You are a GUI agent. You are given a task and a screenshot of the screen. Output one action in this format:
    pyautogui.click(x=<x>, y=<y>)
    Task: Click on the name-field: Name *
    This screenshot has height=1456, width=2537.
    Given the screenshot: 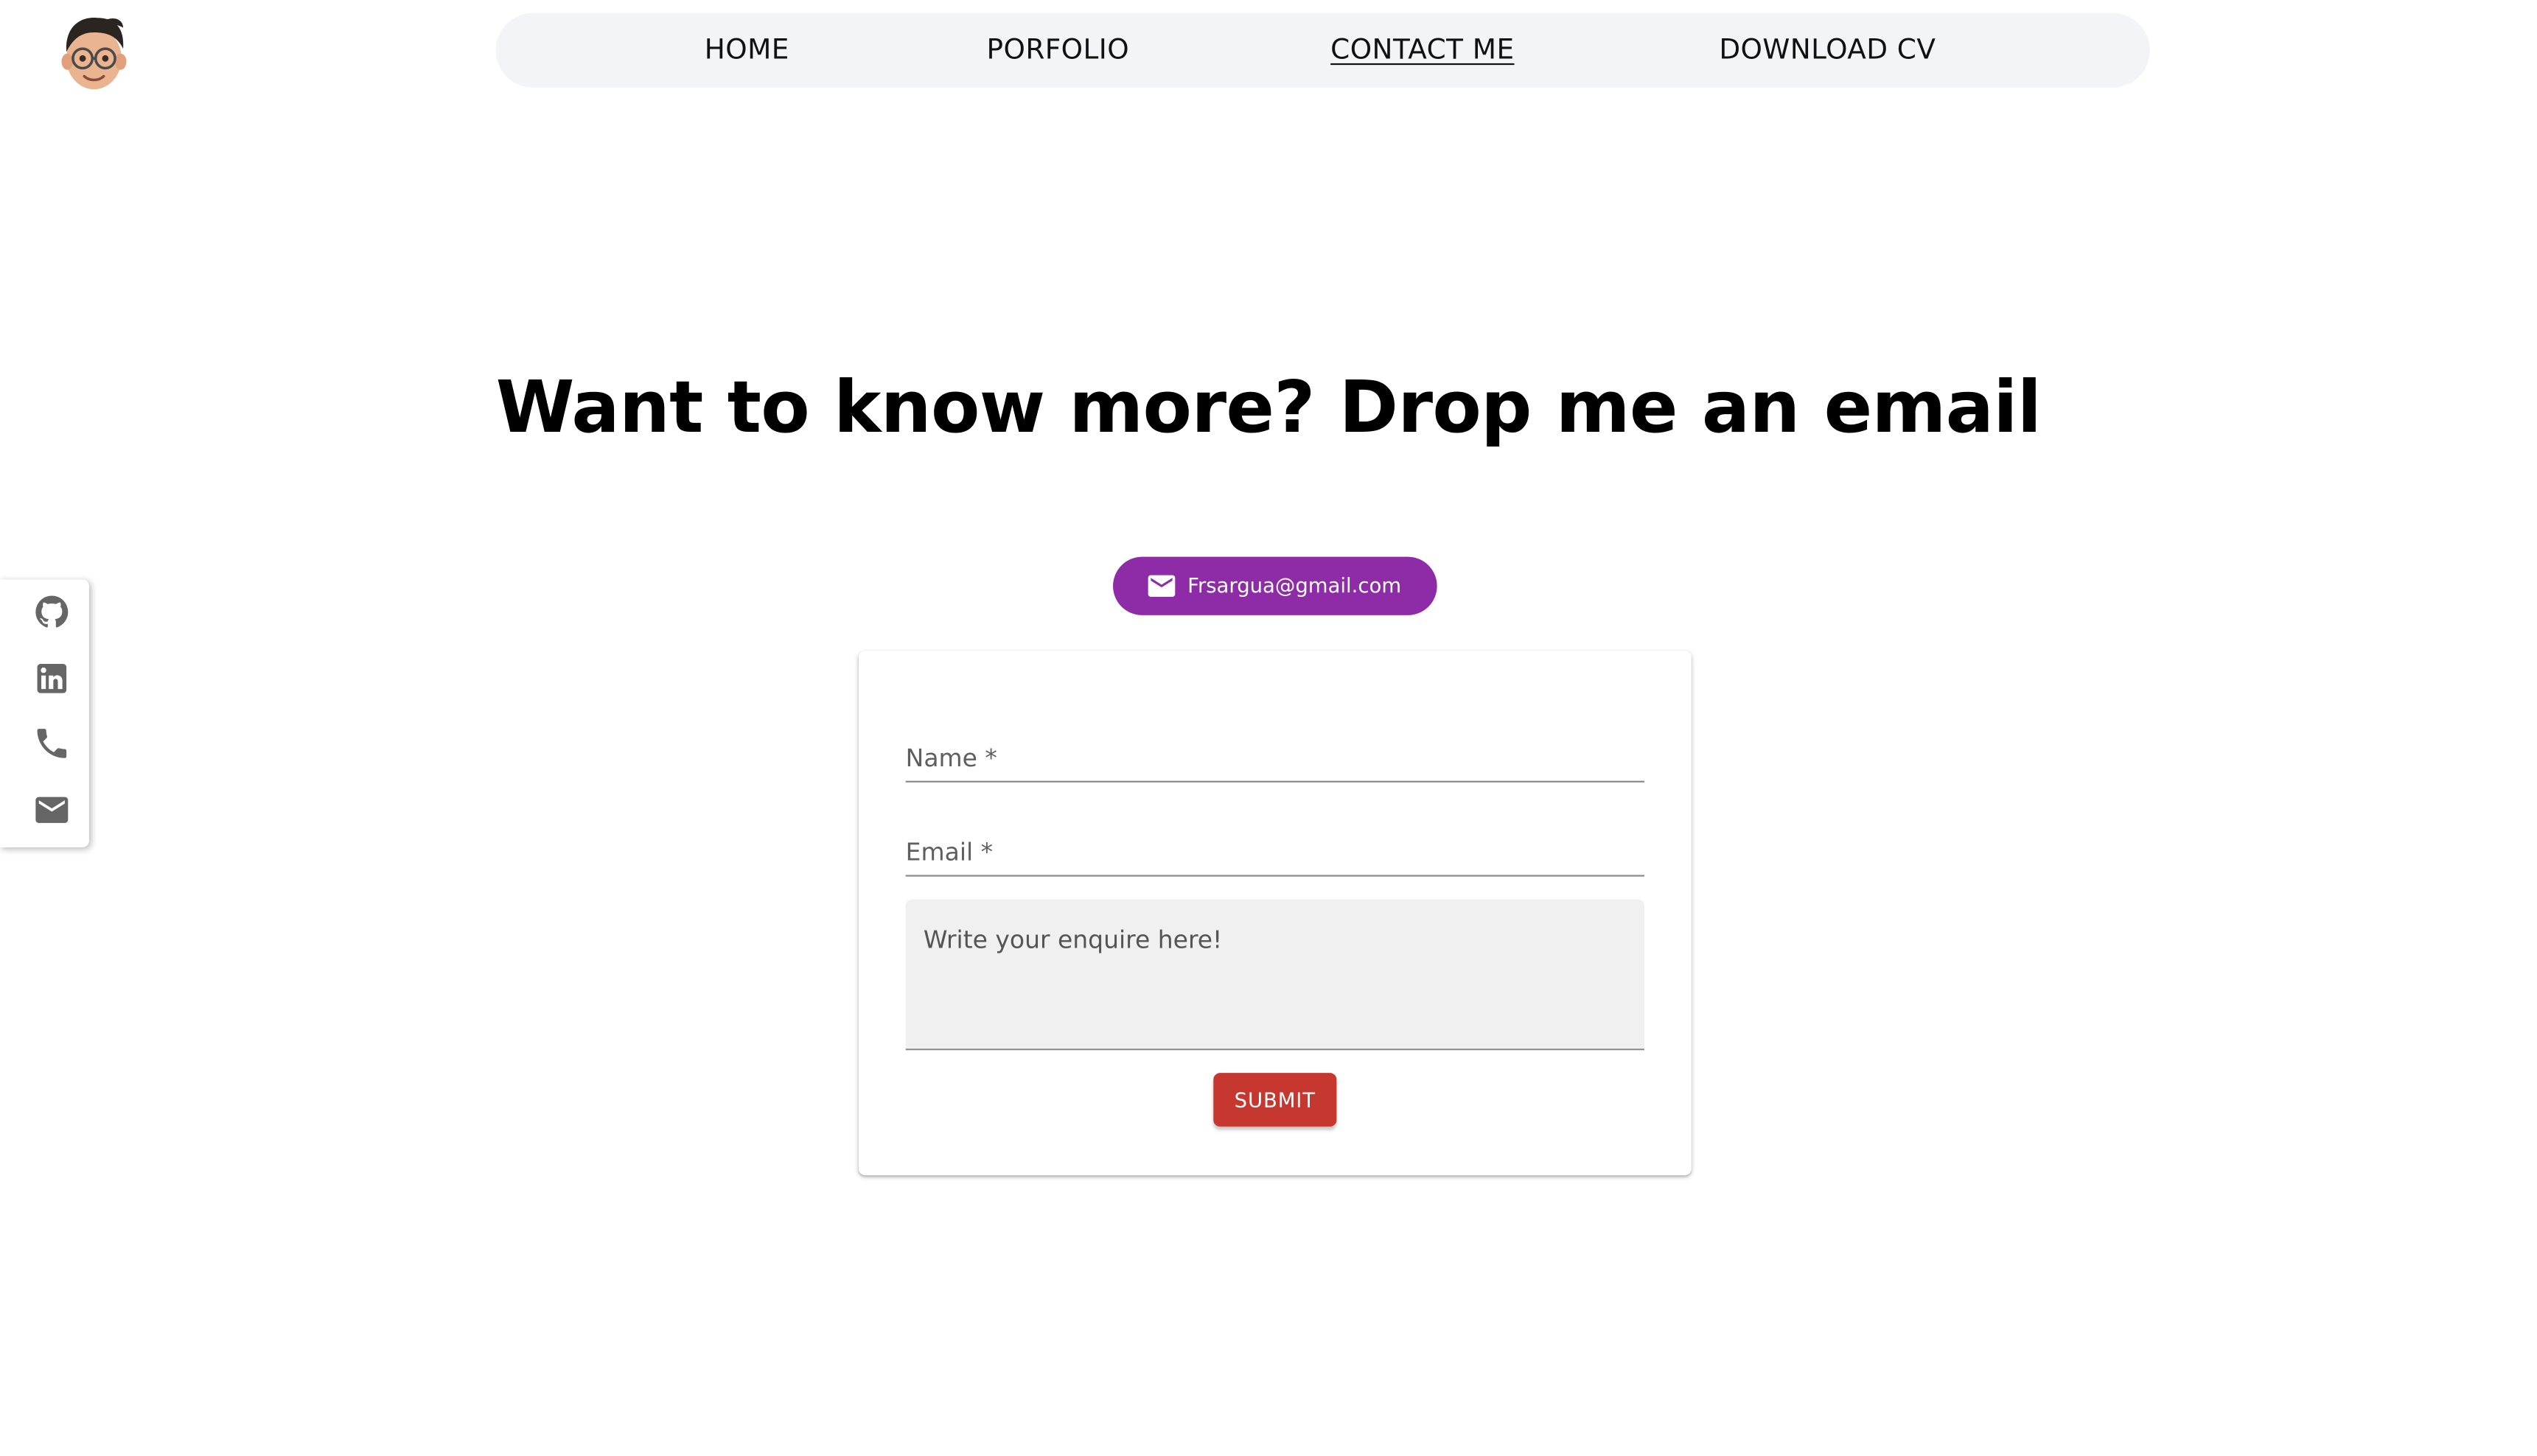 What is the action you would take?
    pyautogui.click(x=1274, y=752)
    